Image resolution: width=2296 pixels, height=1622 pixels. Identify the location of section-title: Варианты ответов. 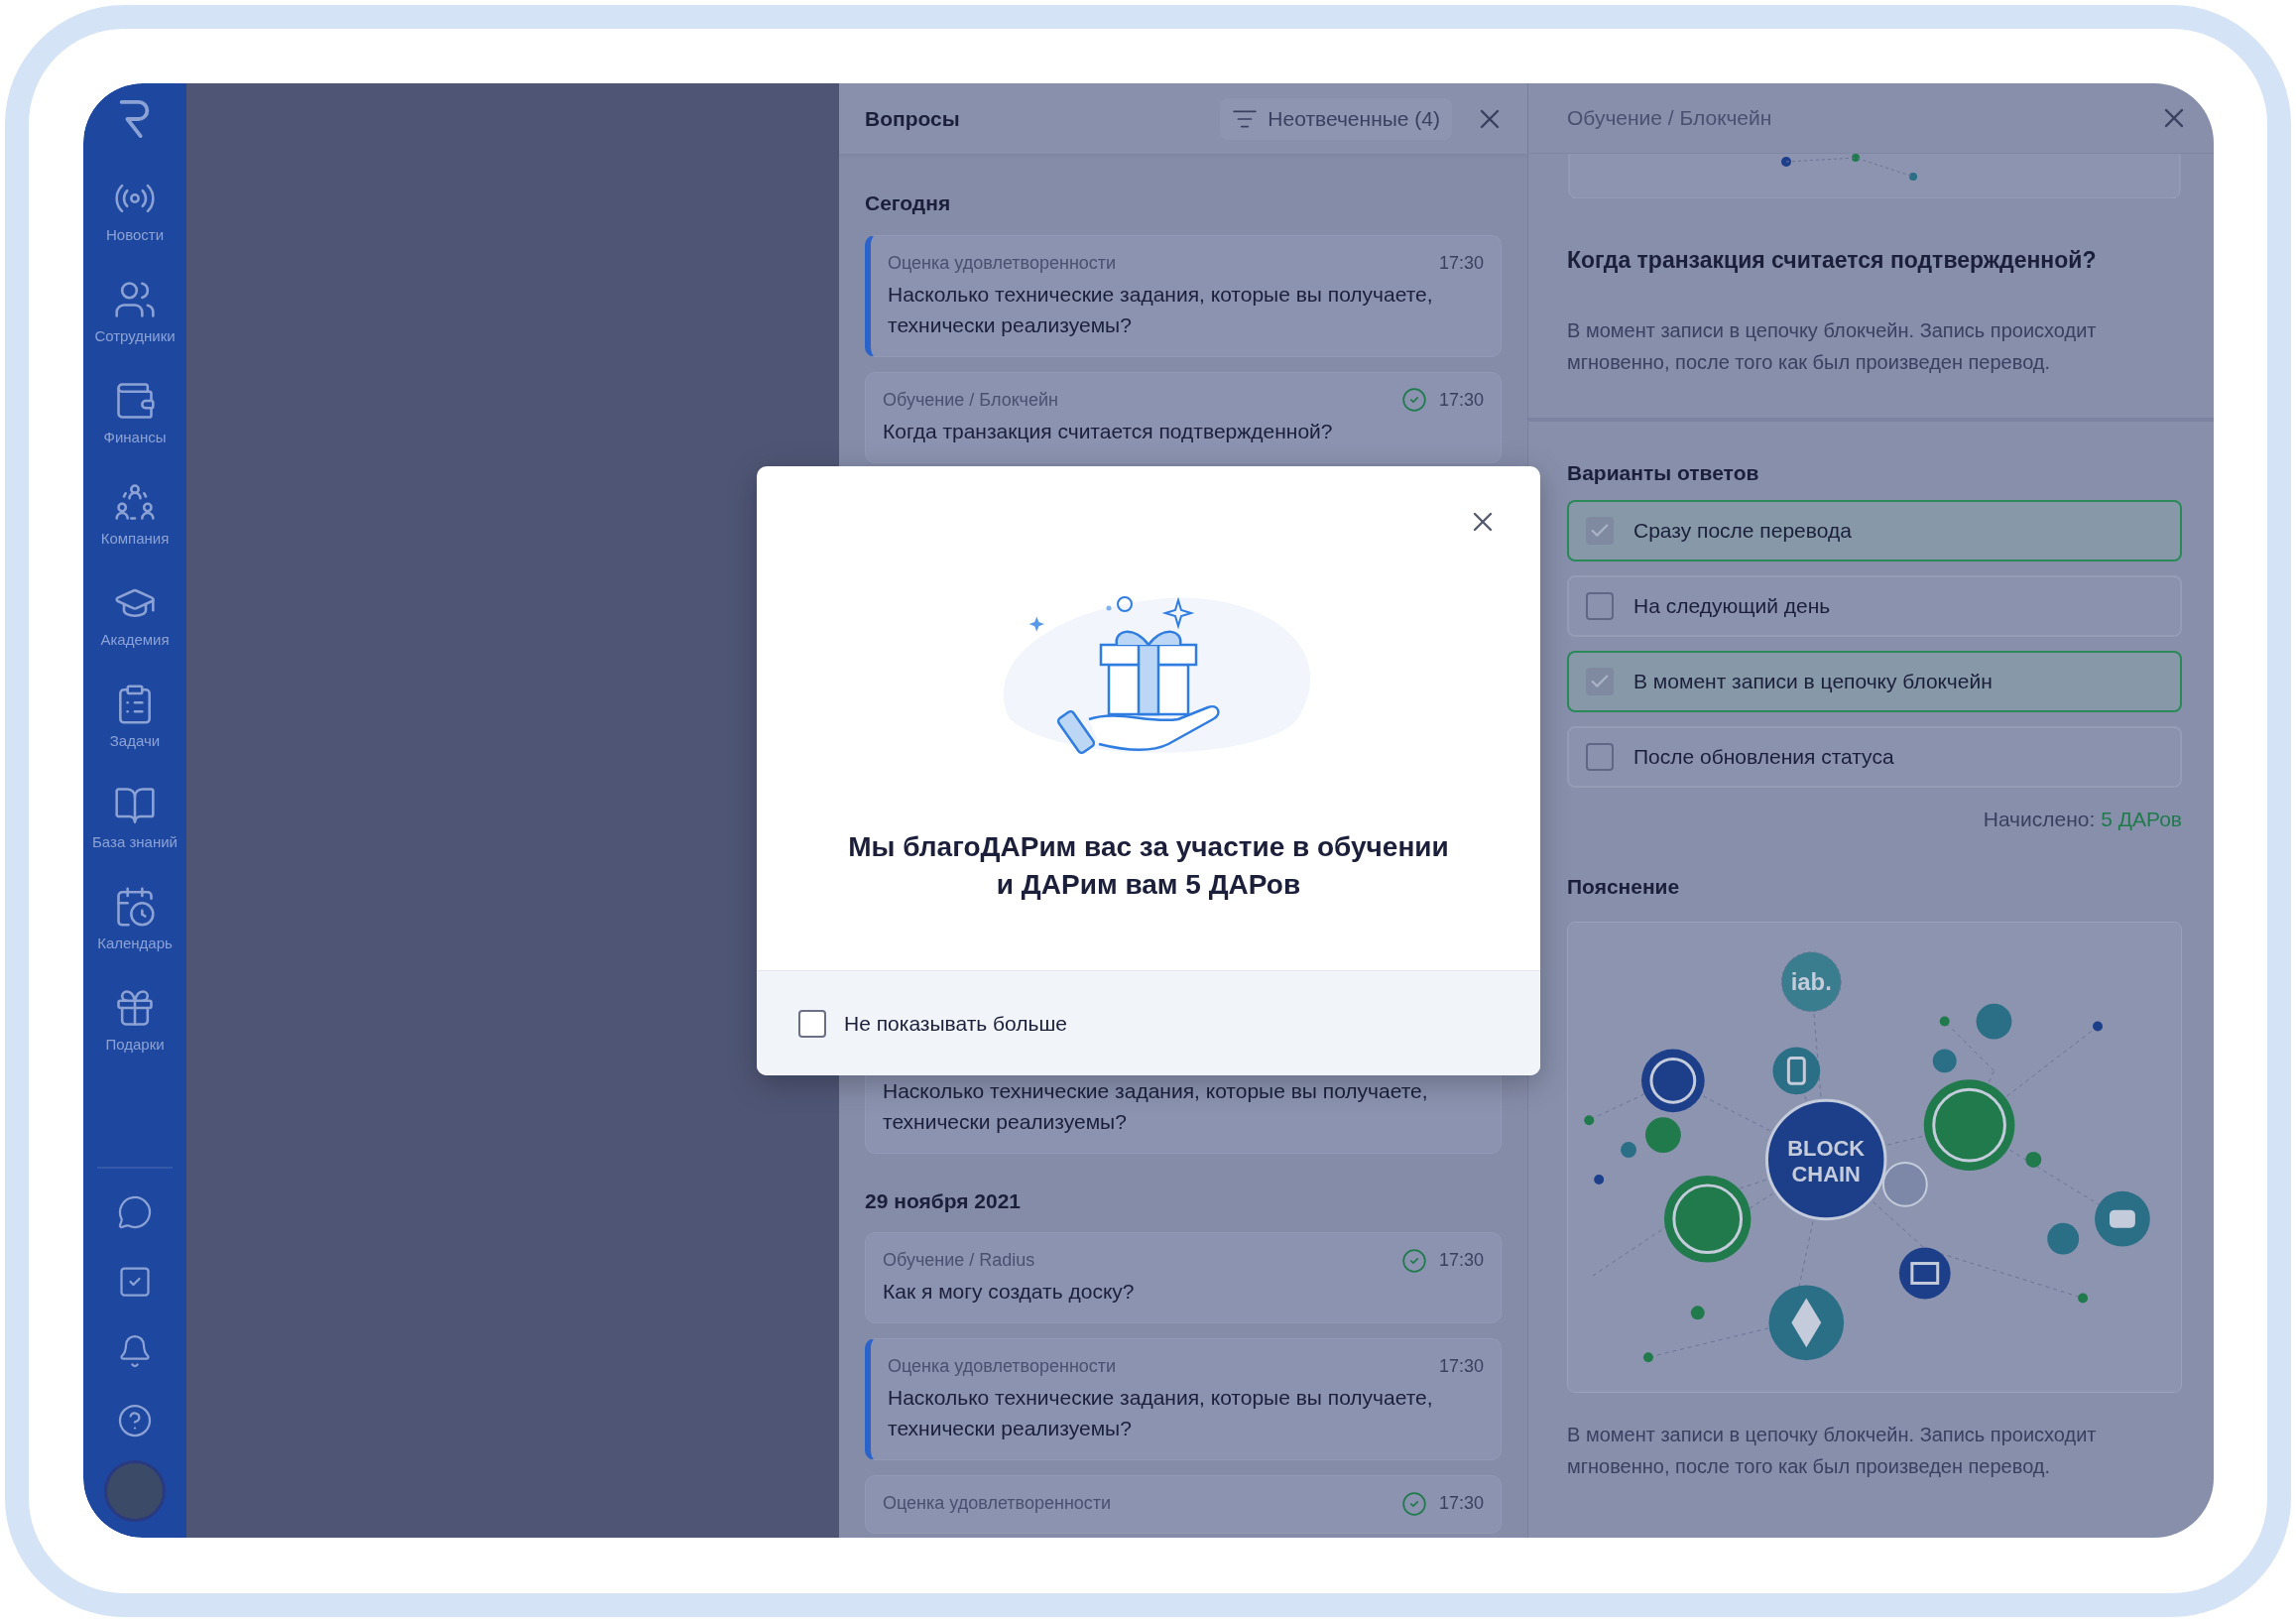
(1663, 472).